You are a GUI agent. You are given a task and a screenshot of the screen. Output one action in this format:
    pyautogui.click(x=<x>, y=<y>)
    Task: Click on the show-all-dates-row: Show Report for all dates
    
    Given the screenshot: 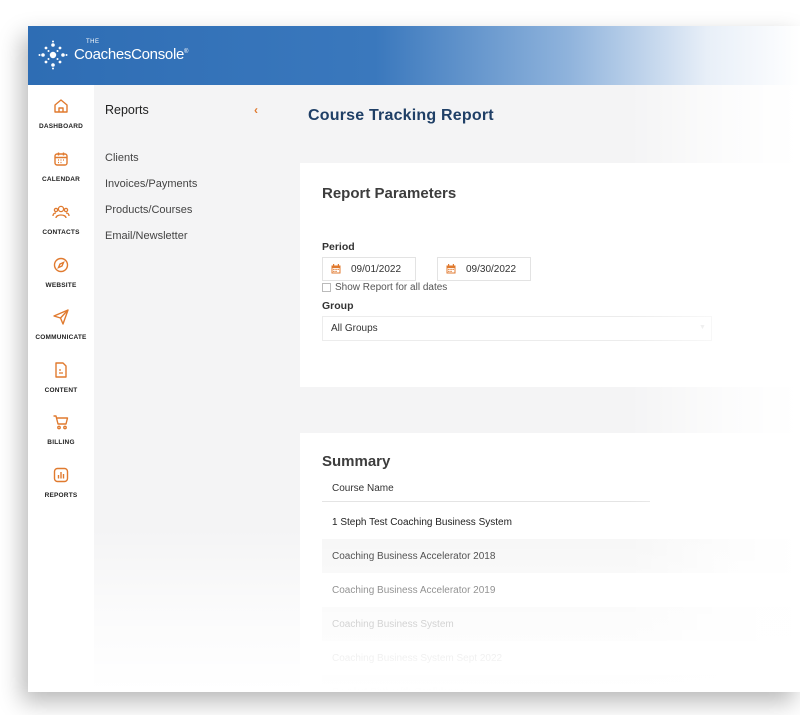 What is the action you would take?
    pyautogui.click(x=384, y=287)
    